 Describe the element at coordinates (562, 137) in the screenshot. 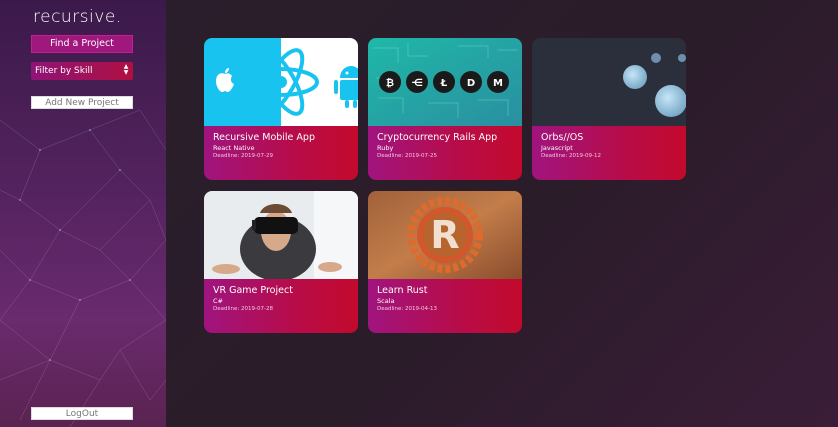

I see `project-title: Orbs//OS` at that location.